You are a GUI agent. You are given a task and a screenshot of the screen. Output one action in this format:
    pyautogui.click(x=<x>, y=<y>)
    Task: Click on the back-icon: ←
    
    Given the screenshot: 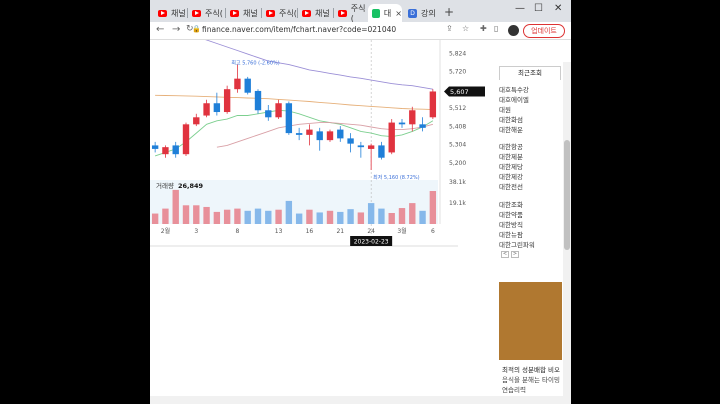 What is the action you would take?
    pyautogui.click(x=160, y=29)
    